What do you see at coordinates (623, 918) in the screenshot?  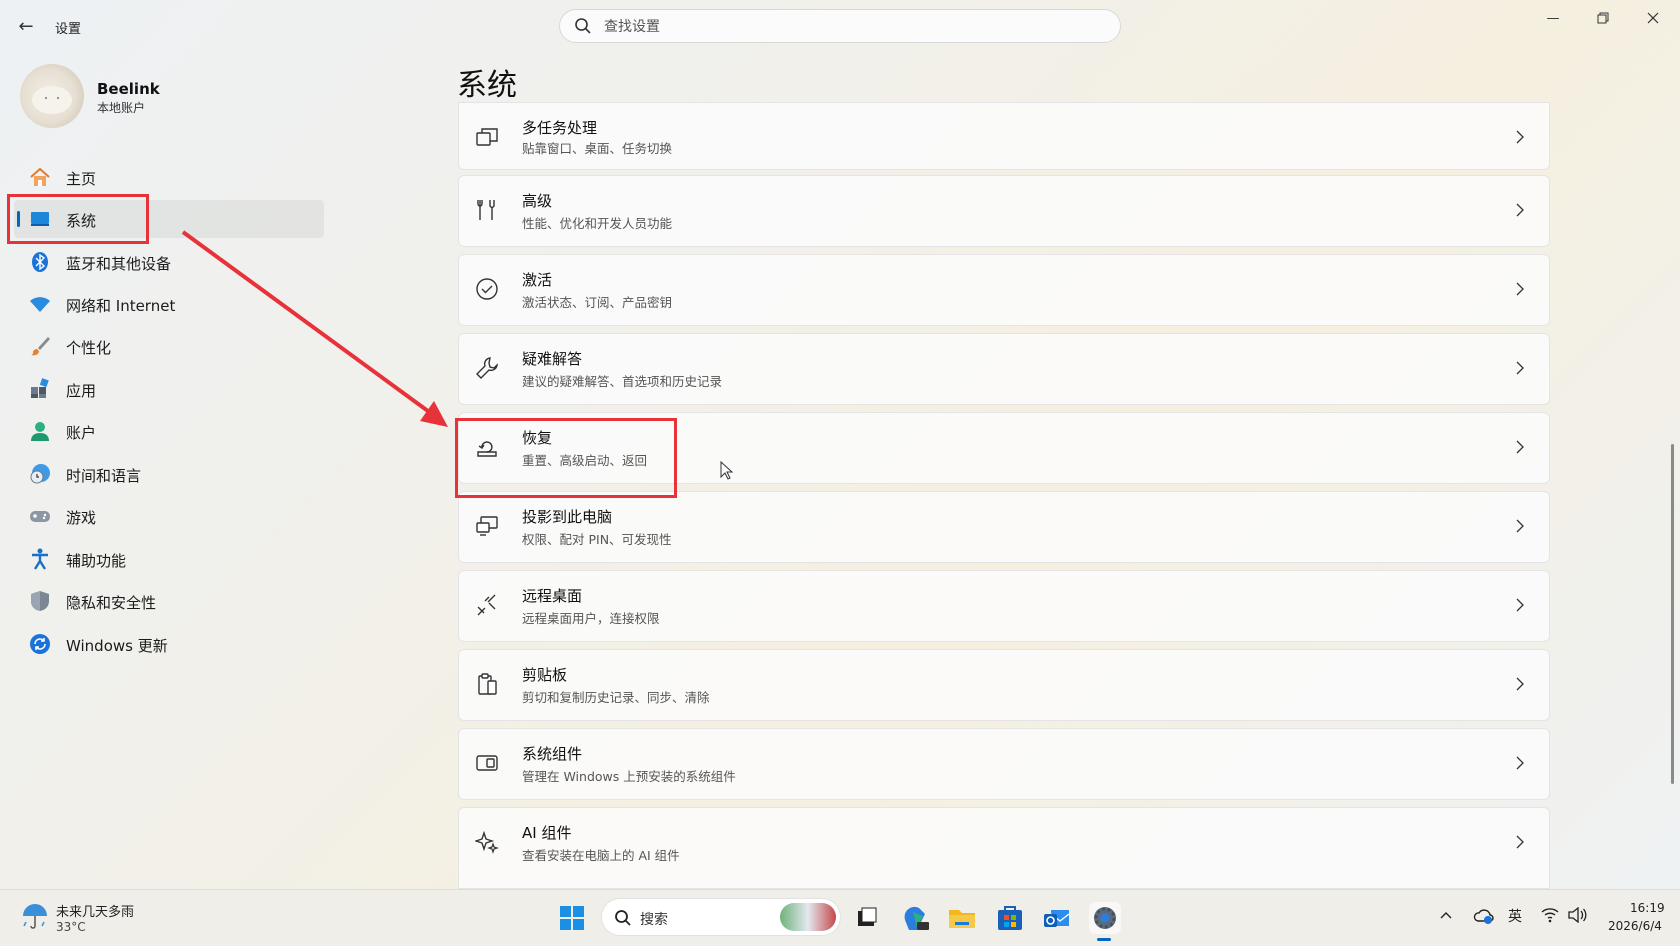 I see `search-icon` at bounding box center [623, 918].